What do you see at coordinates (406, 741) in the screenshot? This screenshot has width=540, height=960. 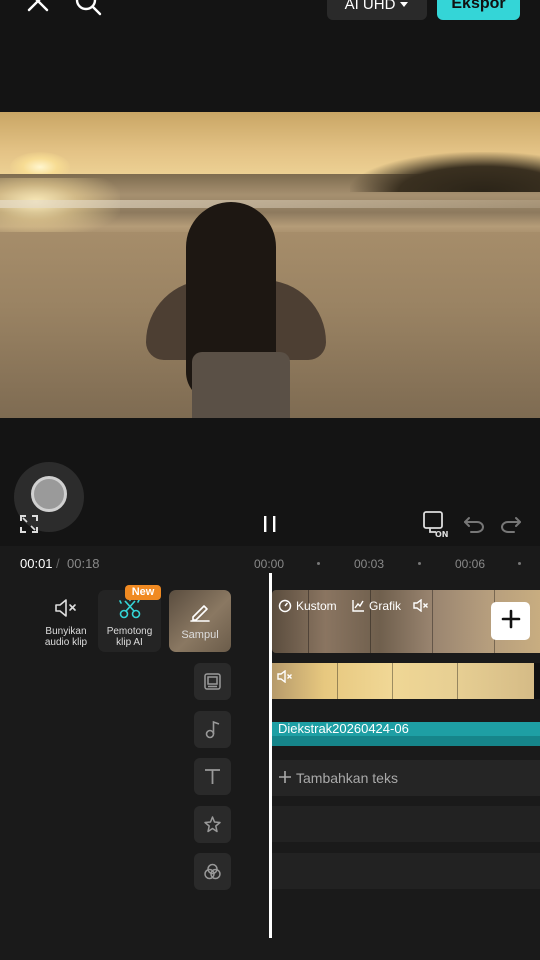 I see `audio-waveform` at bounding box center [406, 741].